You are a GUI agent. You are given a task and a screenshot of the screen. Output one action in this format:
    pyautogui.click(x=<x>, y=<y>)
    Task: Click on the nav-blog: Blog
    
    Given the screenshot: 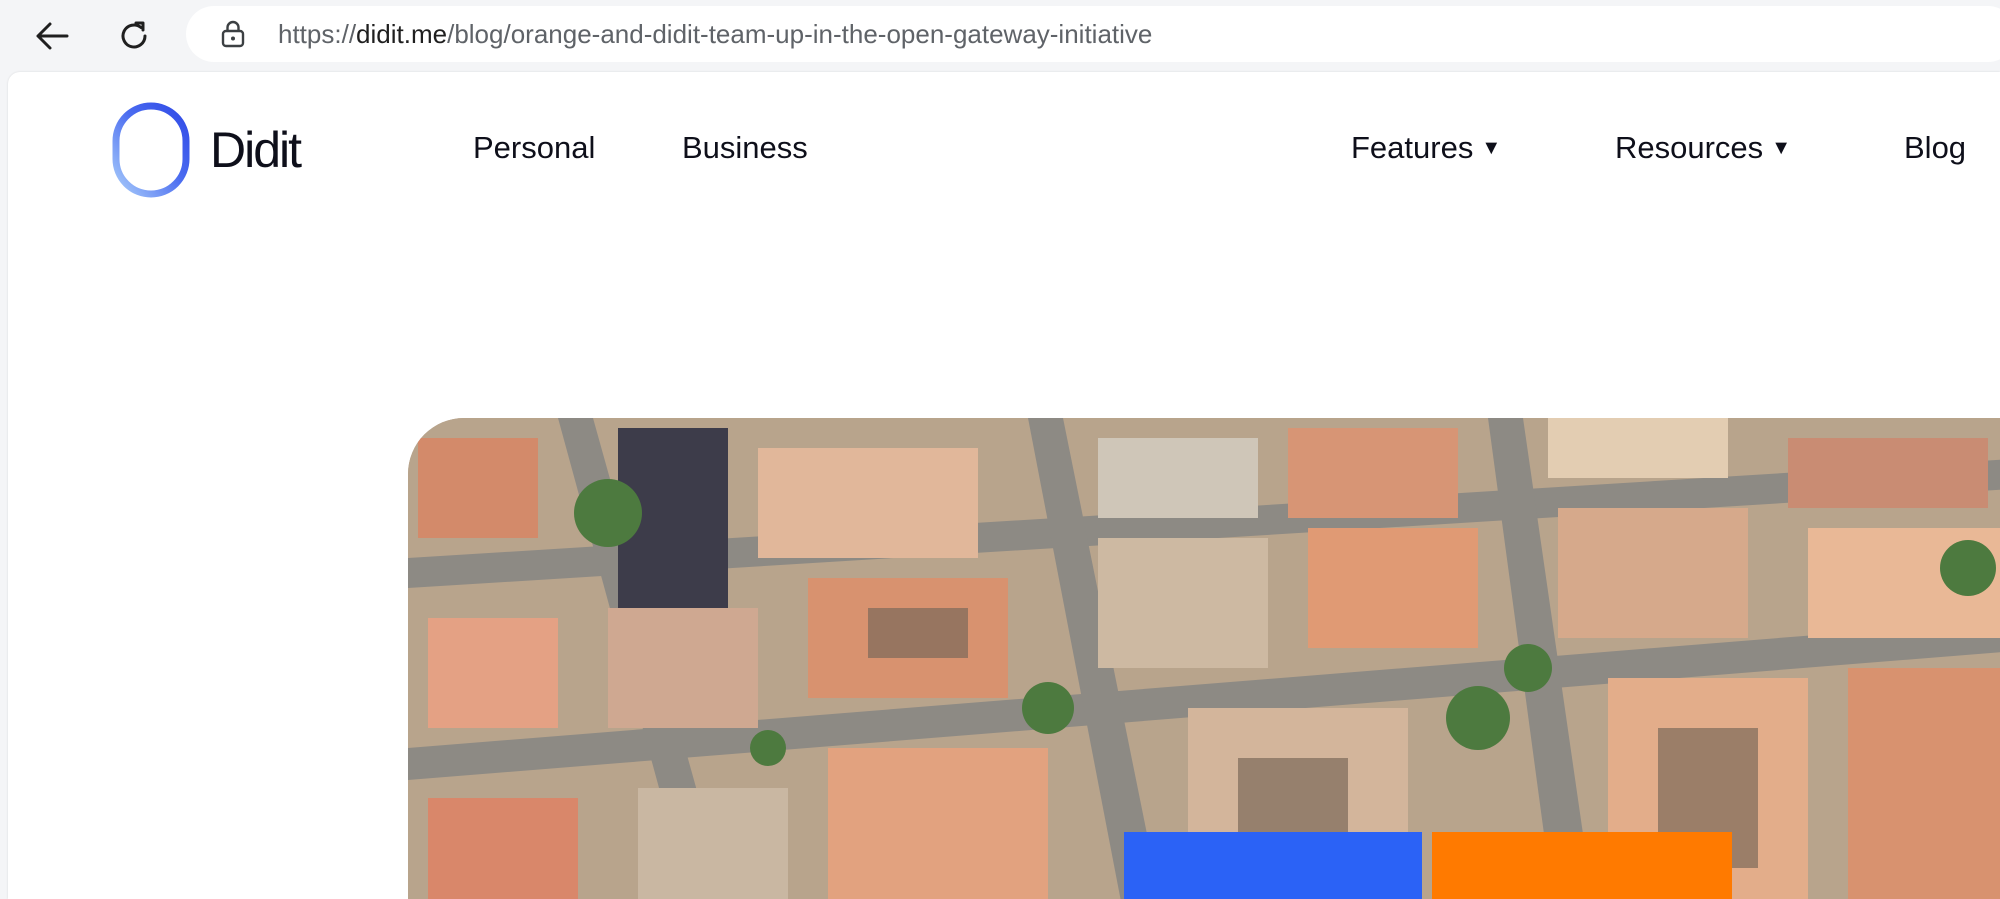 What is the action you would take?
    pyautogui.click(x=1935, y=148)
    